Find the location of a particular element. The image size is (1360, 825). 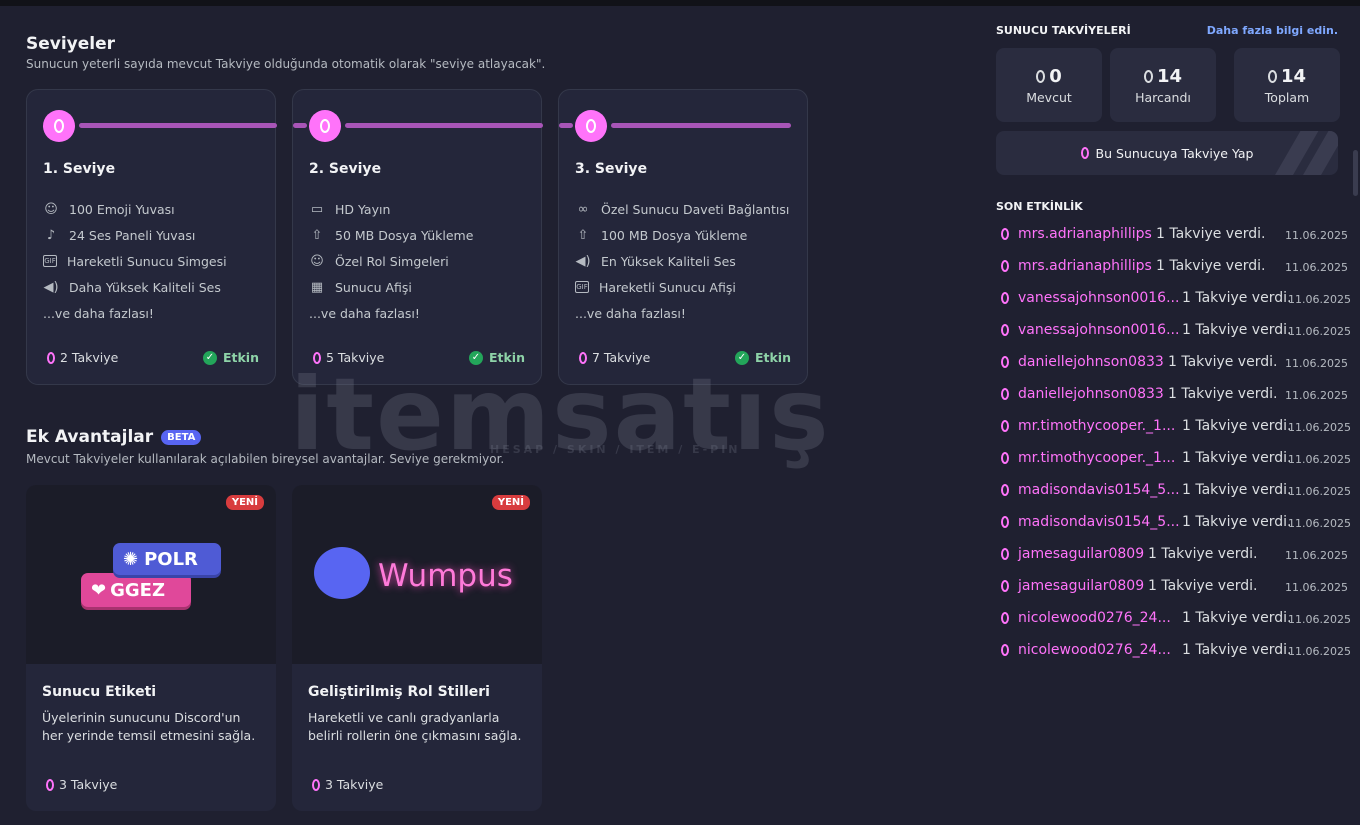

perk-item: ☺ Özel Rol Simgeleri is located at coordinates (391, 261).